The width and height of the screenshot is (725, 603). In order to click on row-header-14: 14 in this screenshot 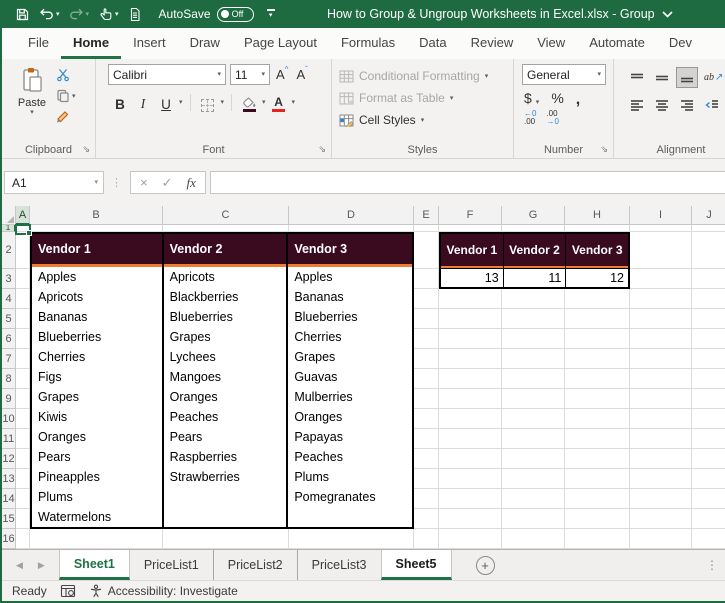, I will do `click(9, 499)`.